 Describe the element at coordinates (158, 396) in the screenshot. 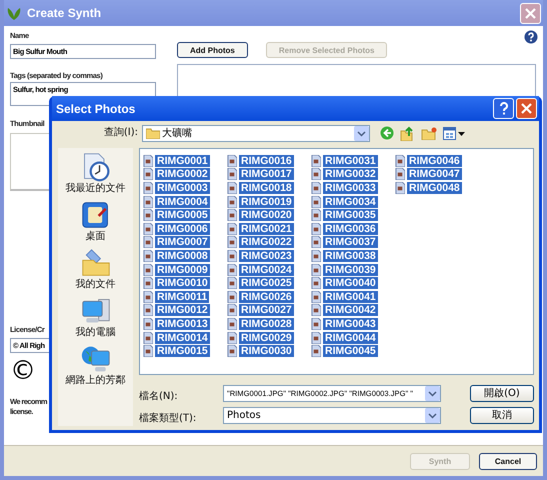

I see `file-name-label: 檔名(N):` at that location.